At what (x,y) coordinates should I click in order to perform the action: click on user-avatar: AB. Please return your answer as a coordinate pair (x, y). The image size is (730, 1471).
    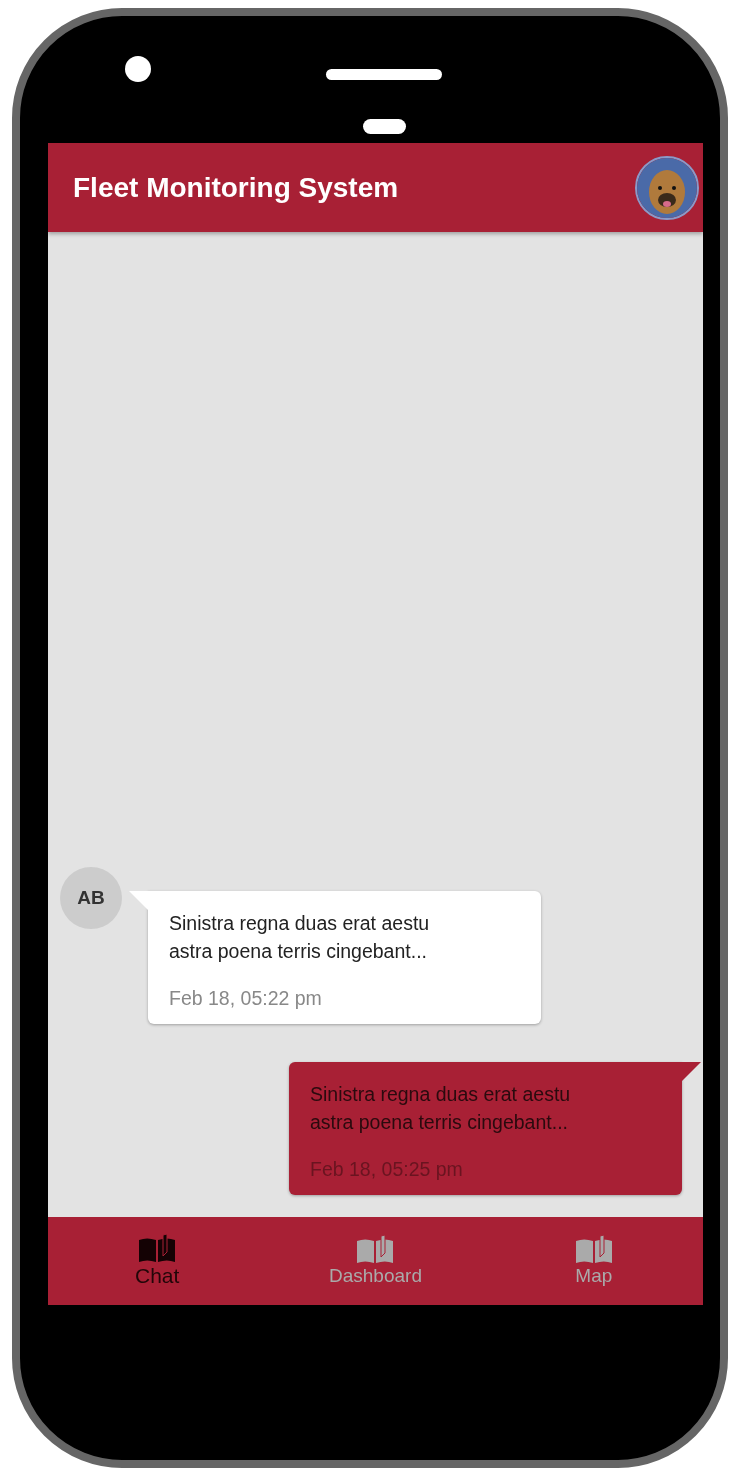
    Looking at the image, I should click on (91, 898).